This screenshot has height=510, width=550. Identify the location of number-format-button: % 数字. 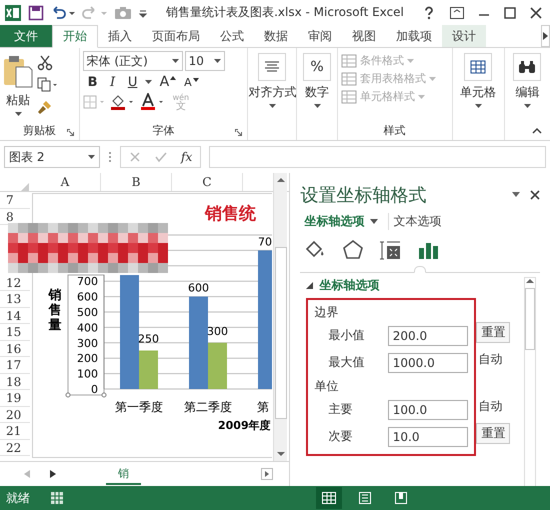
(317, 79).